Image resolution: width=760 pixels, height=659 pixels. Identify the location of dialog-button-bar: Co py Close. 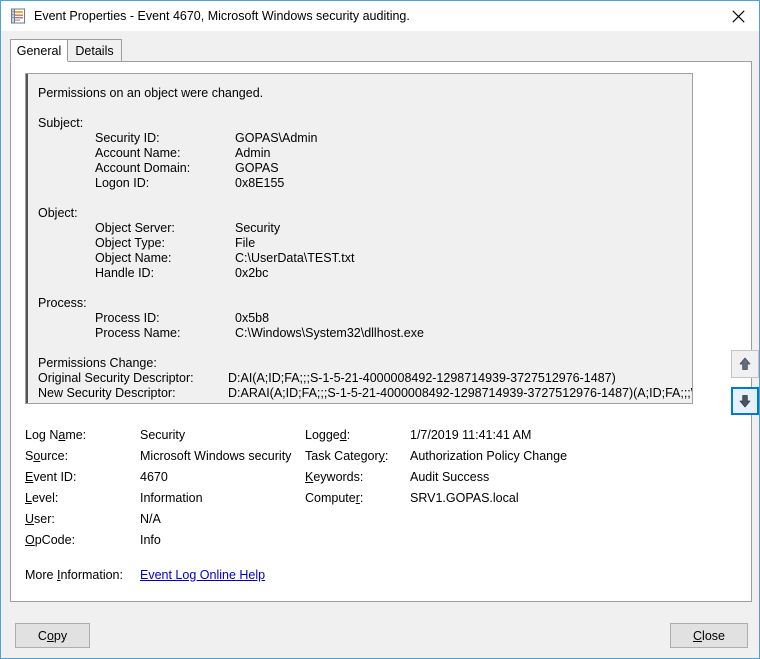
(380, 635).